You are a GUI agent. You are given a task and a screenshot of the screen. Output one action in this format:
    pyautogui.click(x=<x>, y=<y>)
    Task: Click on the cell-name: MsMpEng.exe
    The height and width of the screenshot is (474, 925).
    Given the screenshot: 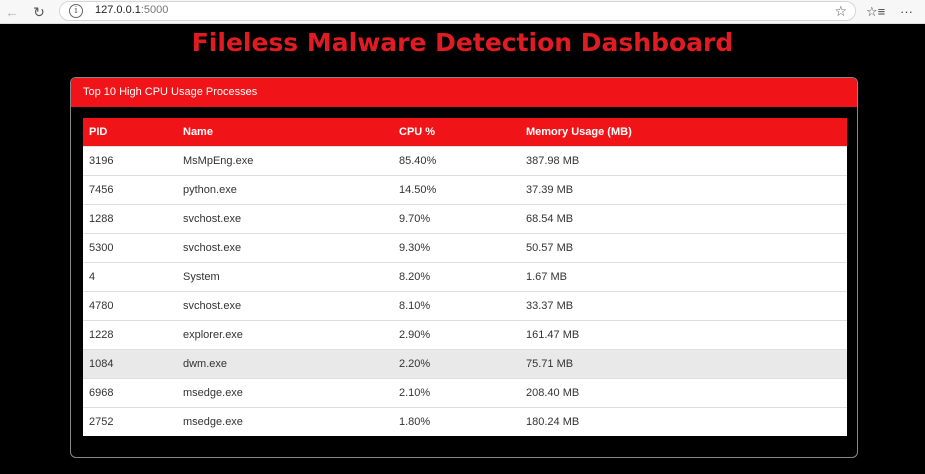 What is the action you would take?
    pyautogui.click(x=291, y=161)
    